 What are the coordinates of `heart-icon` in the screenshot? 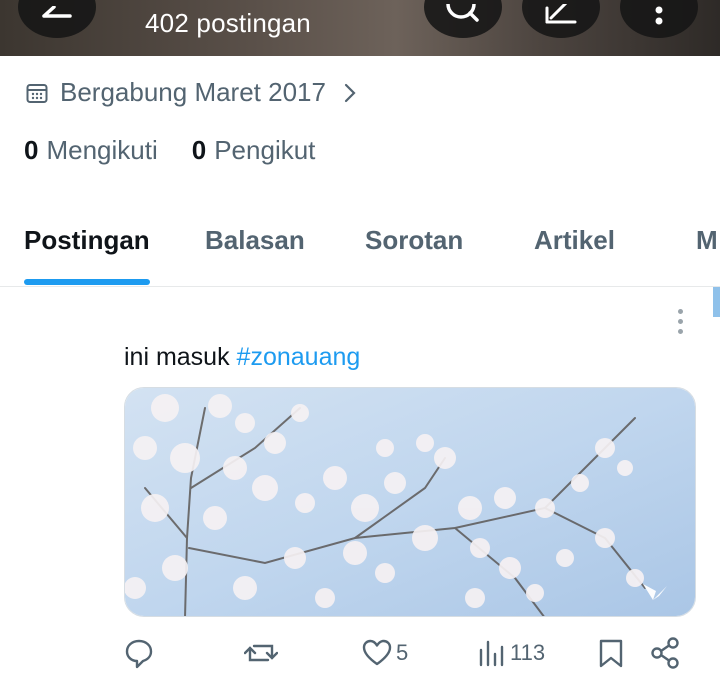 It's located at (377, 652).